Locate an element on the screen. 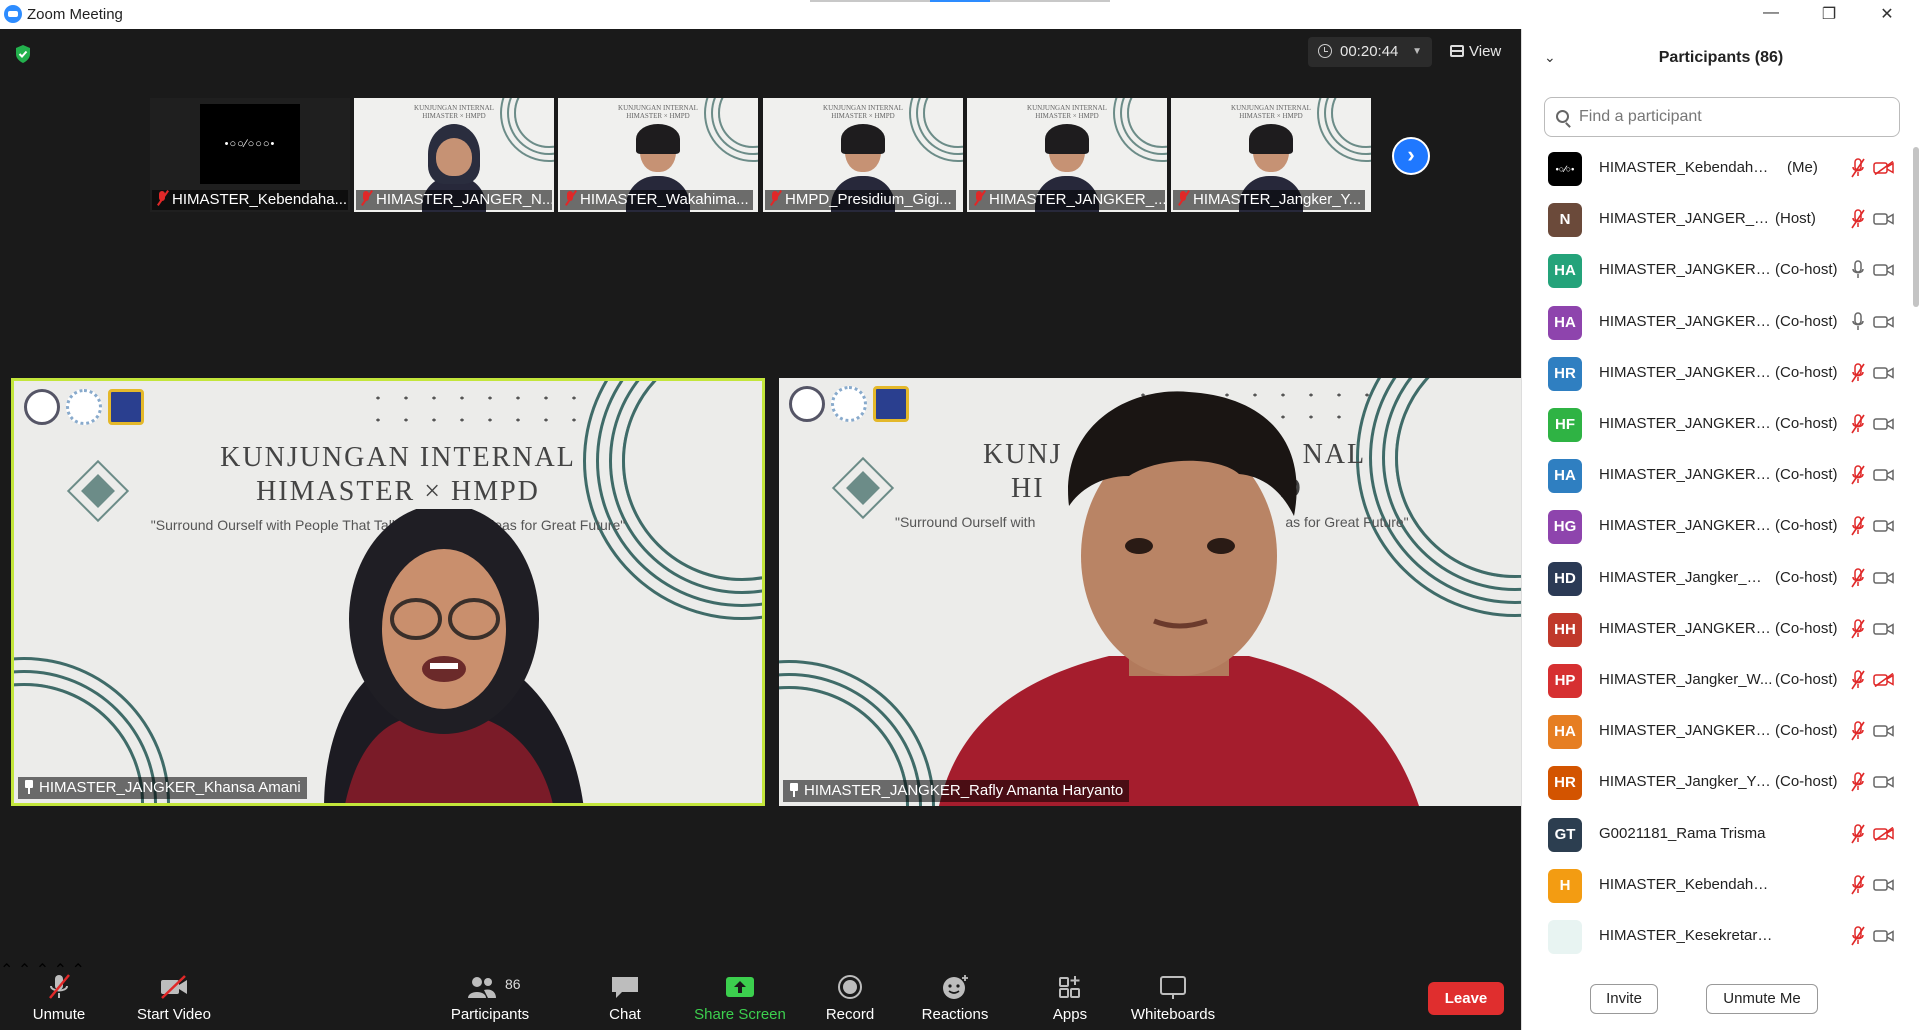 The image size is (1920, 1030). participant-row: HH HIMASTER_JANGKER_... (Co-host) is located at coordinates (1717, 629).